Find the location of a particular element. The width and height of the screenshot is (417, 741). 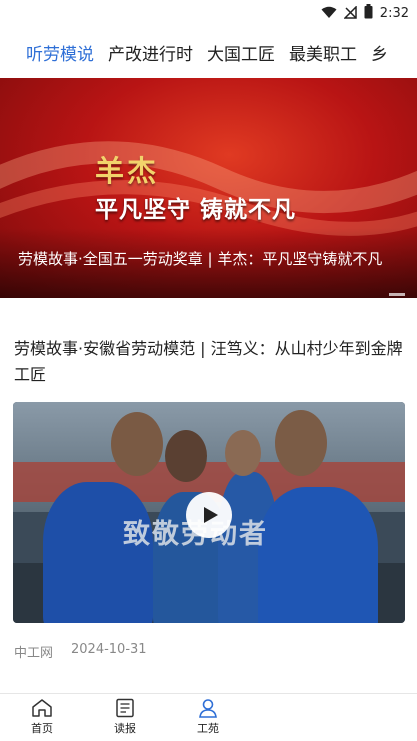

nav-read-paper: 读报 is located at coordinates (125, 717).